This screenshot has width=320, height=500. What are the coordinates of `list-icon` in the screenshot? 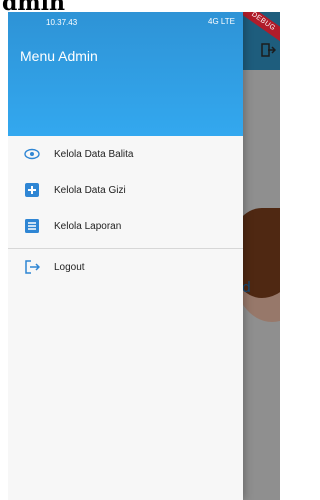 It's located at (32, 226).